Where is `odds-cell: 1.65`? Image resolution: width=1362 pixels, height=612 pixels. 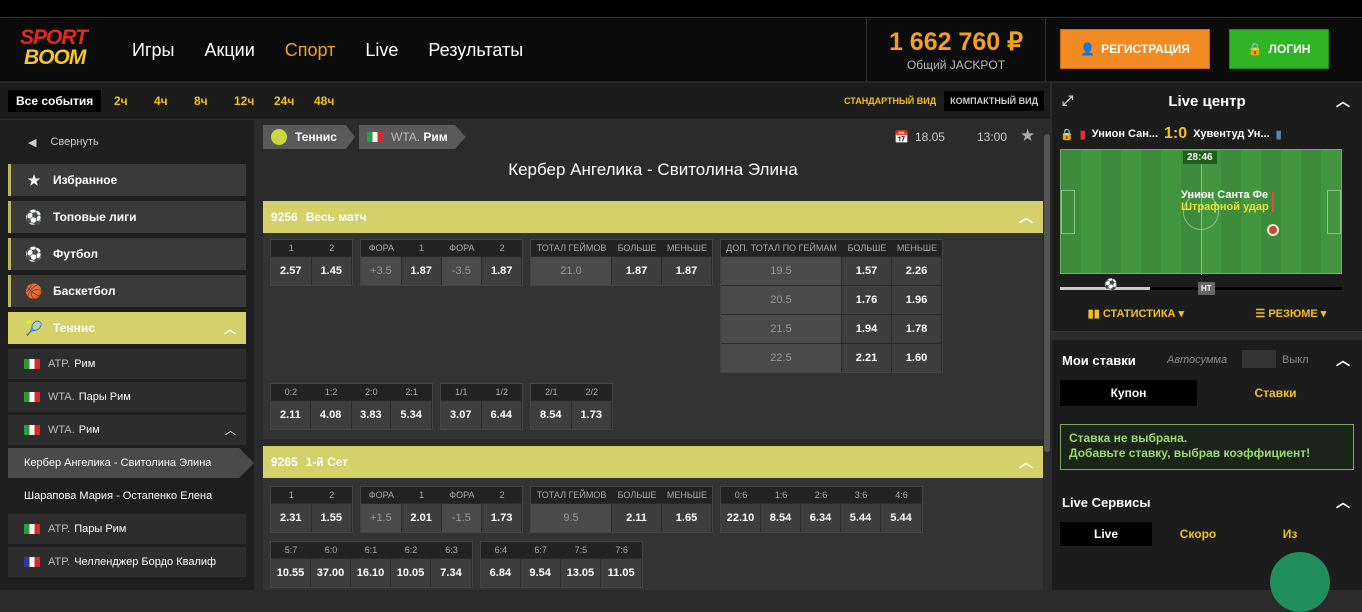
odds-cell: 1.65 is located at coordinates (687, 518).